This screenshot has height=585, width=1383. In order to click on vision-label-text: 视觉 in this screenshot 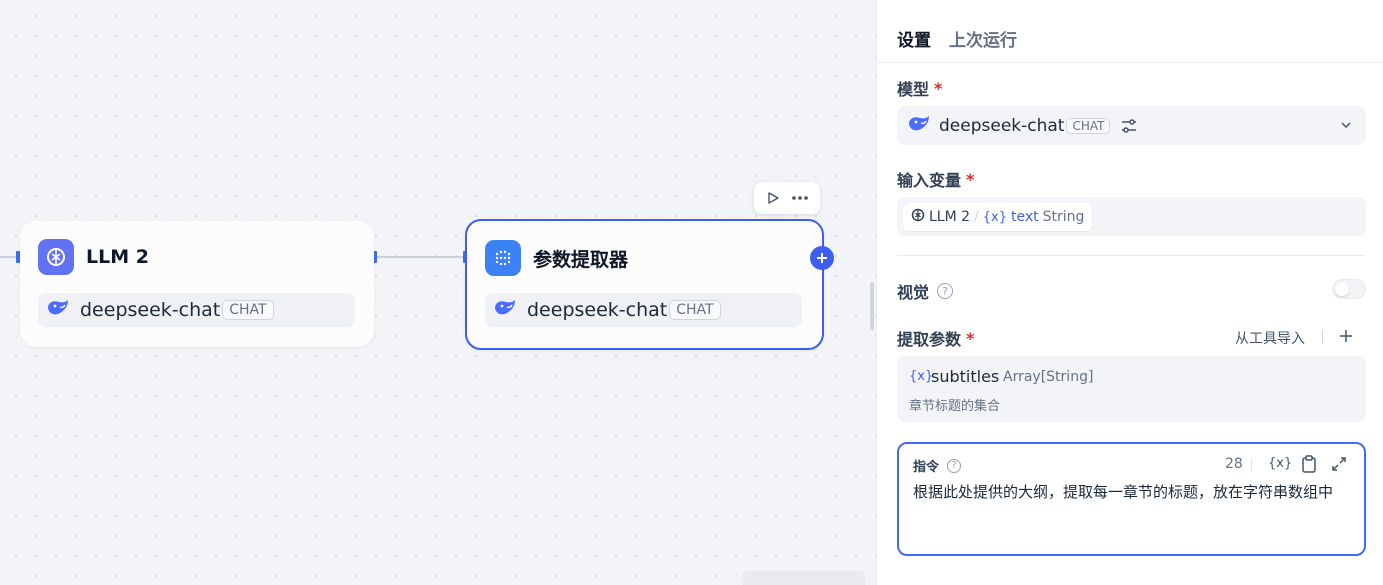, I will do `click(913, 292)`.